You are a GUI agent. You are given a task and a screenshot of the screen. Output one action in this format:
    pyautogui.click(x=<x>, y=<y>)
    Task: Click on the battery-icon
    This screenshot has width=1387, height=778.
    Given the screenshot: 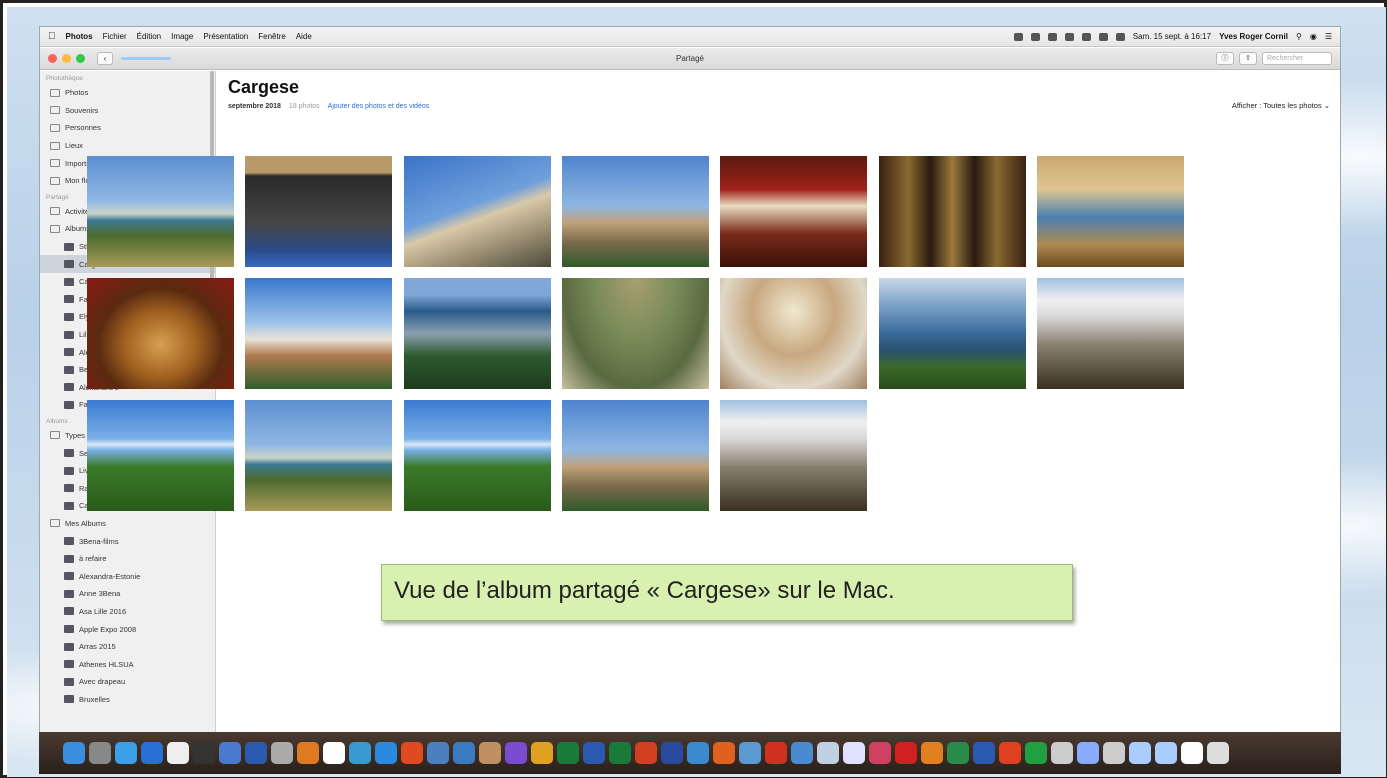 What is the action you would take?
    pyautogui.click(x=1120, y=36)
    